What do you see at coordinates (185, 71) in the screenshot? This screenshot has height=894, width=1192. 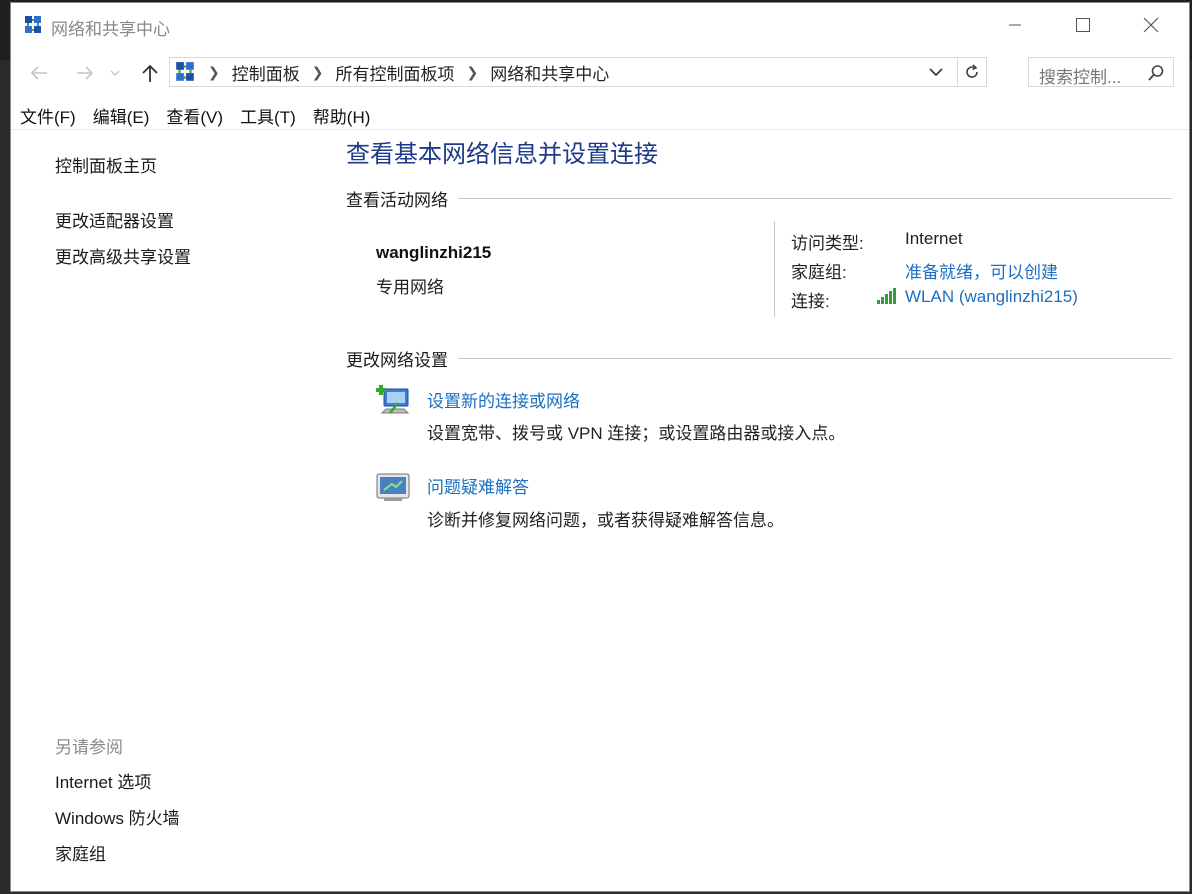 I see `control-panel-icon` at bounding box center [185, 71].